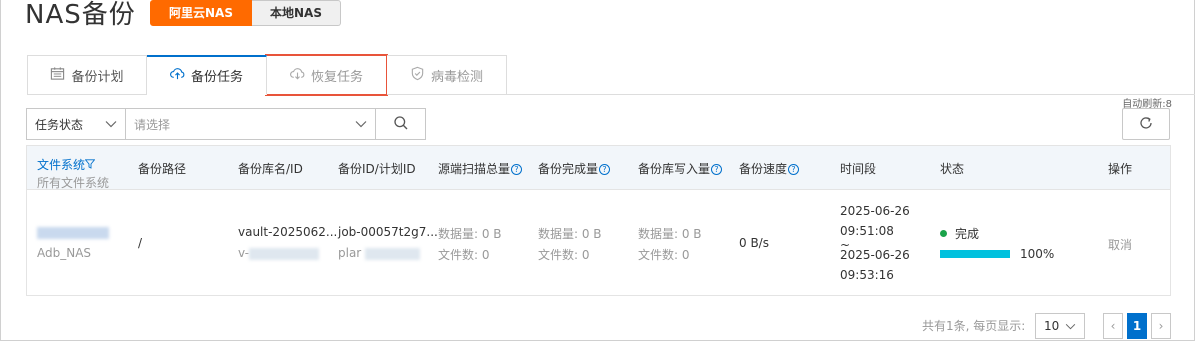 The width and height of the screenshot is (1195, 341). I want to click on filter-icon, so click(90, 165).